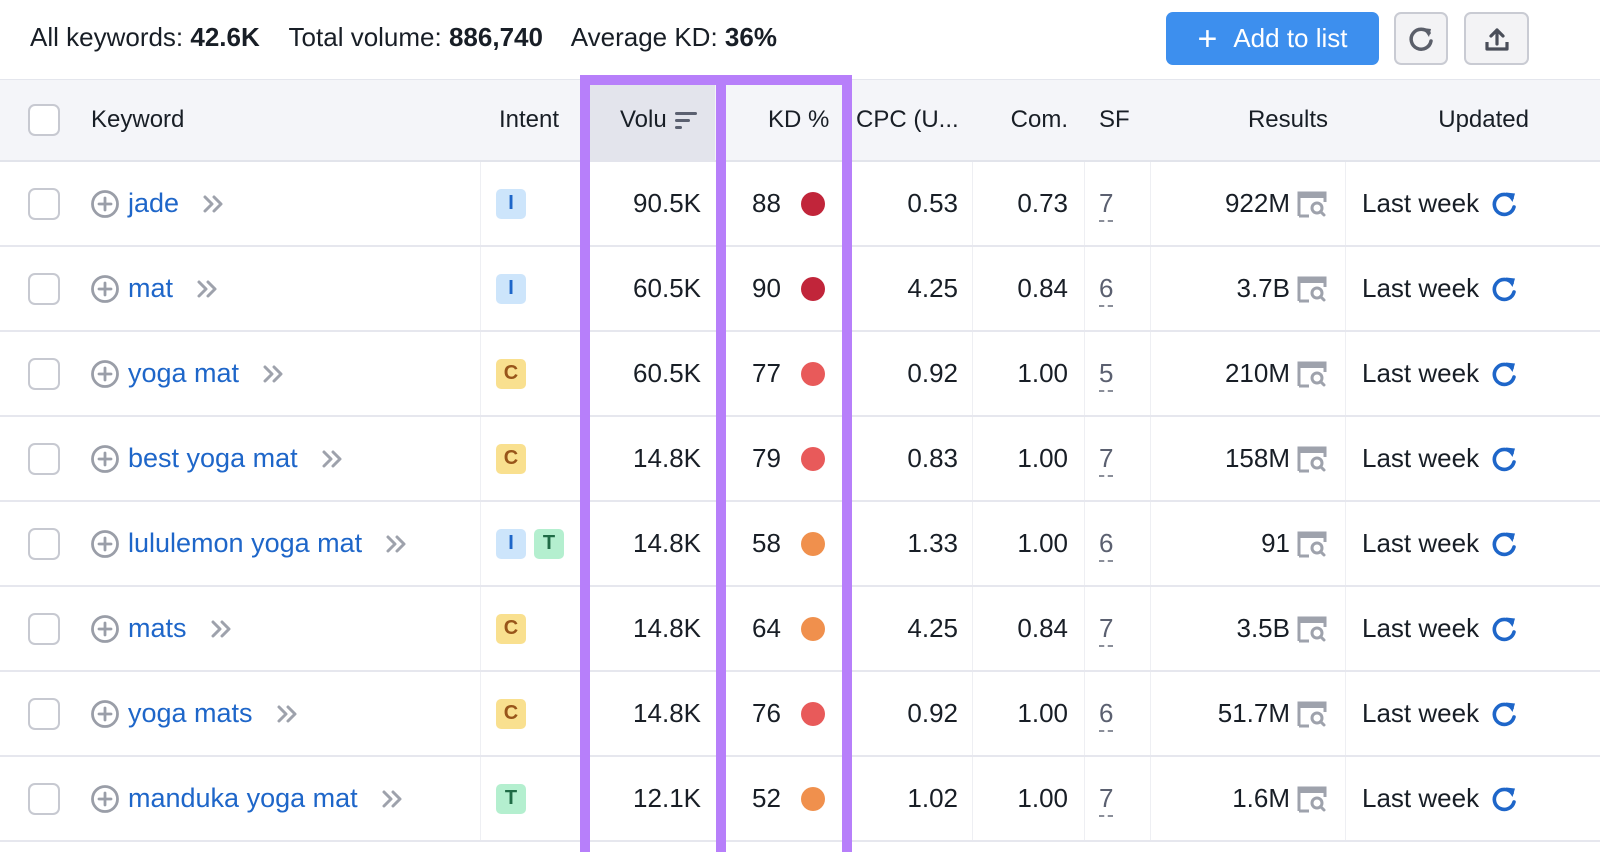  Describe the element at coordinates (243, 798) in the screenshot. I see `keyword-link: manduka yoga mat` at that location.